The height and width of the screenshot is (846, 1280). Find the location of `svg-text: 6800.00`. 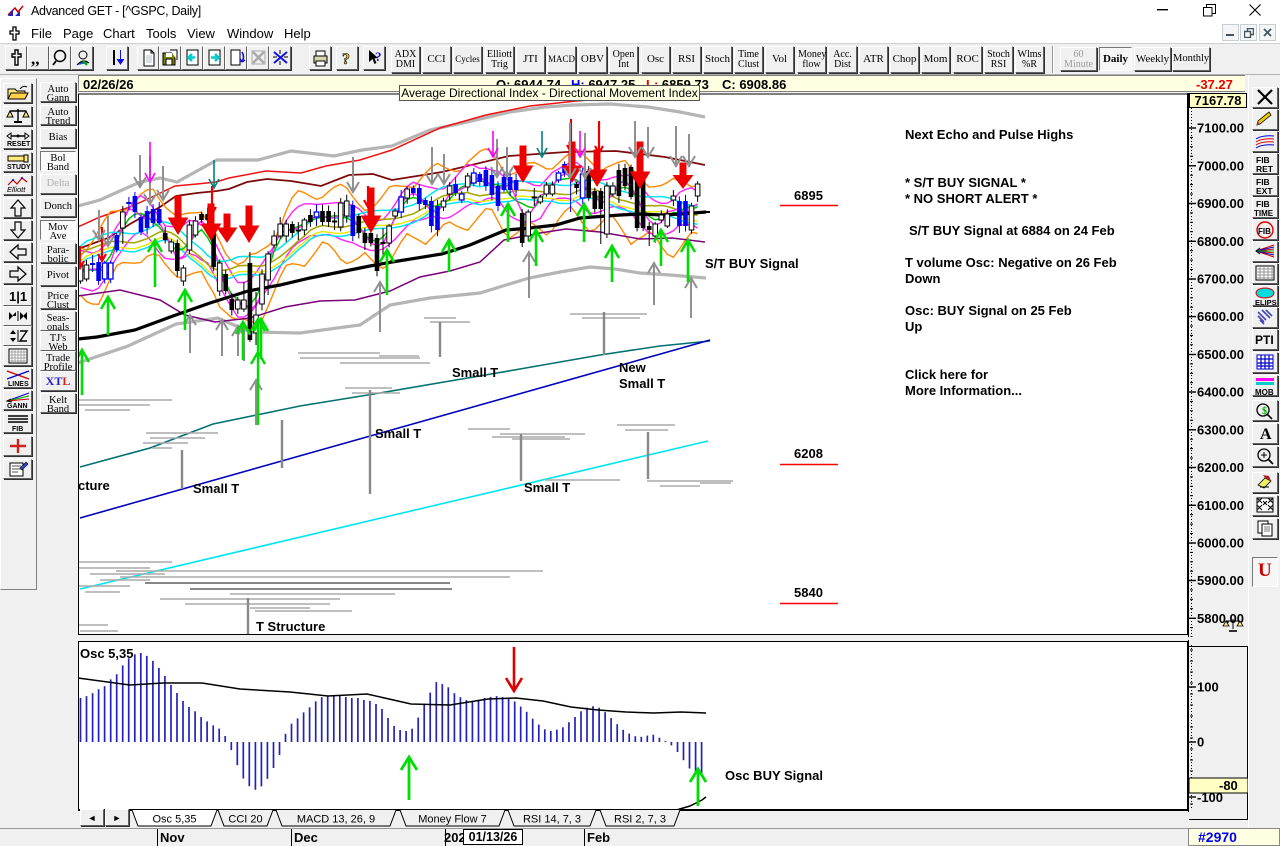

svg-text: 6800.00 is located at coordinates (1220, 241).